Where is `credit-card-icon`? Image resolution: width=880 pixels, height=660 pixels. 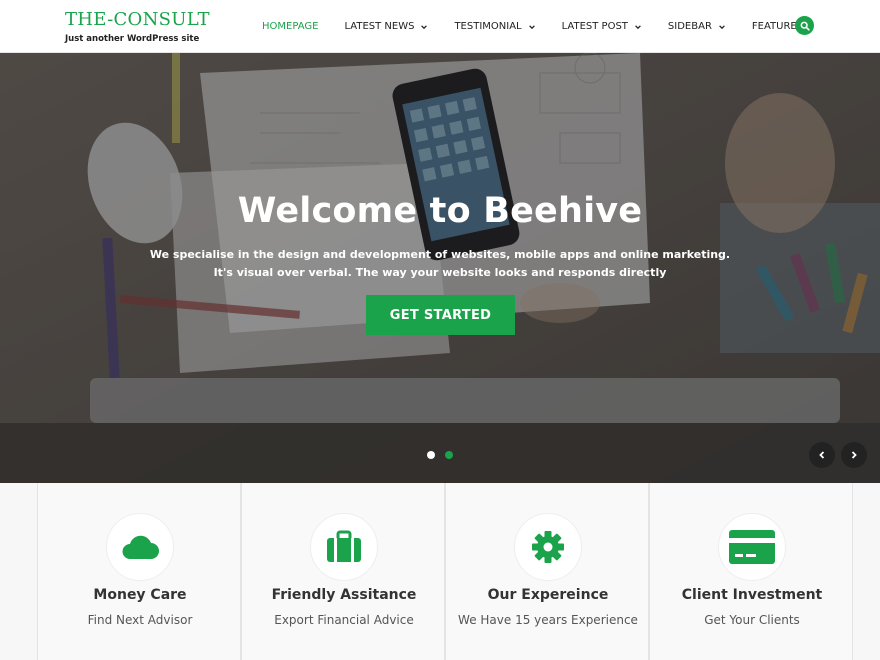
credit-card-icon is located at coordinates (752, 547).